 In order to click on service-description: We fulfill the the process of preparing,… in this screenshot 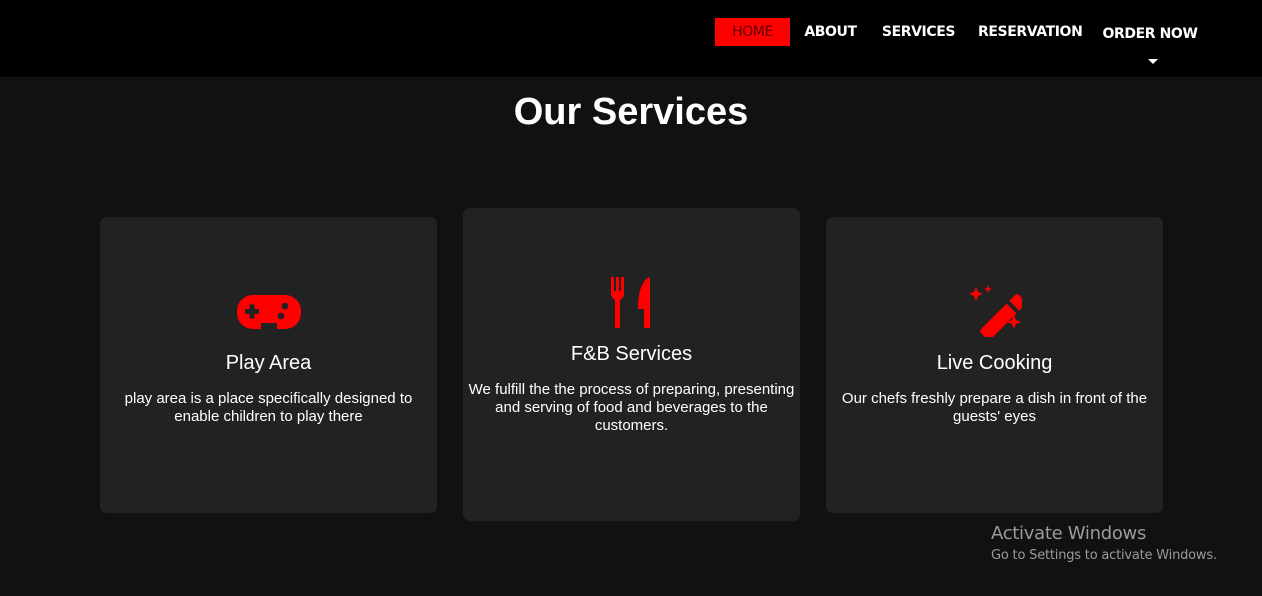, I will do `click(631, 407)`.